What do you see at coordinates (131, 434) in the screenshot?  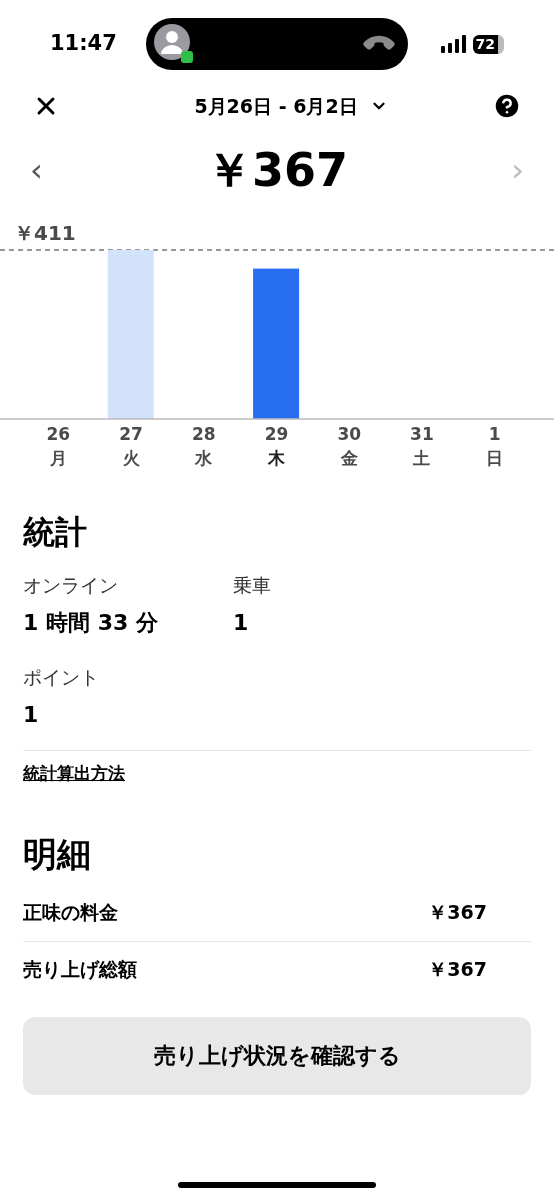 I see `day-label: 27` at bounding box center [131, 434].